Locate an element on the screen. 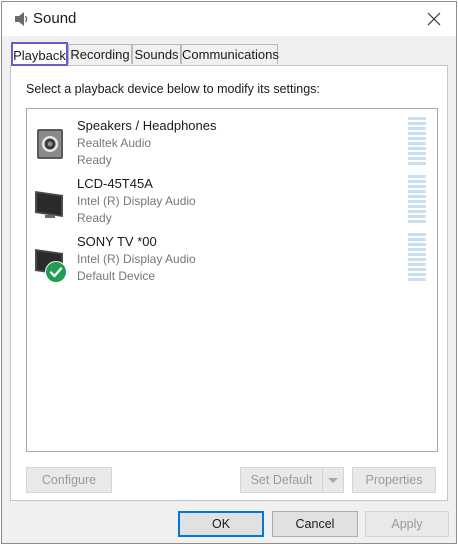 The width and height of the screenshot is (458, 545). device-driver: Realtek Audio is located at coordinates (114, 143).